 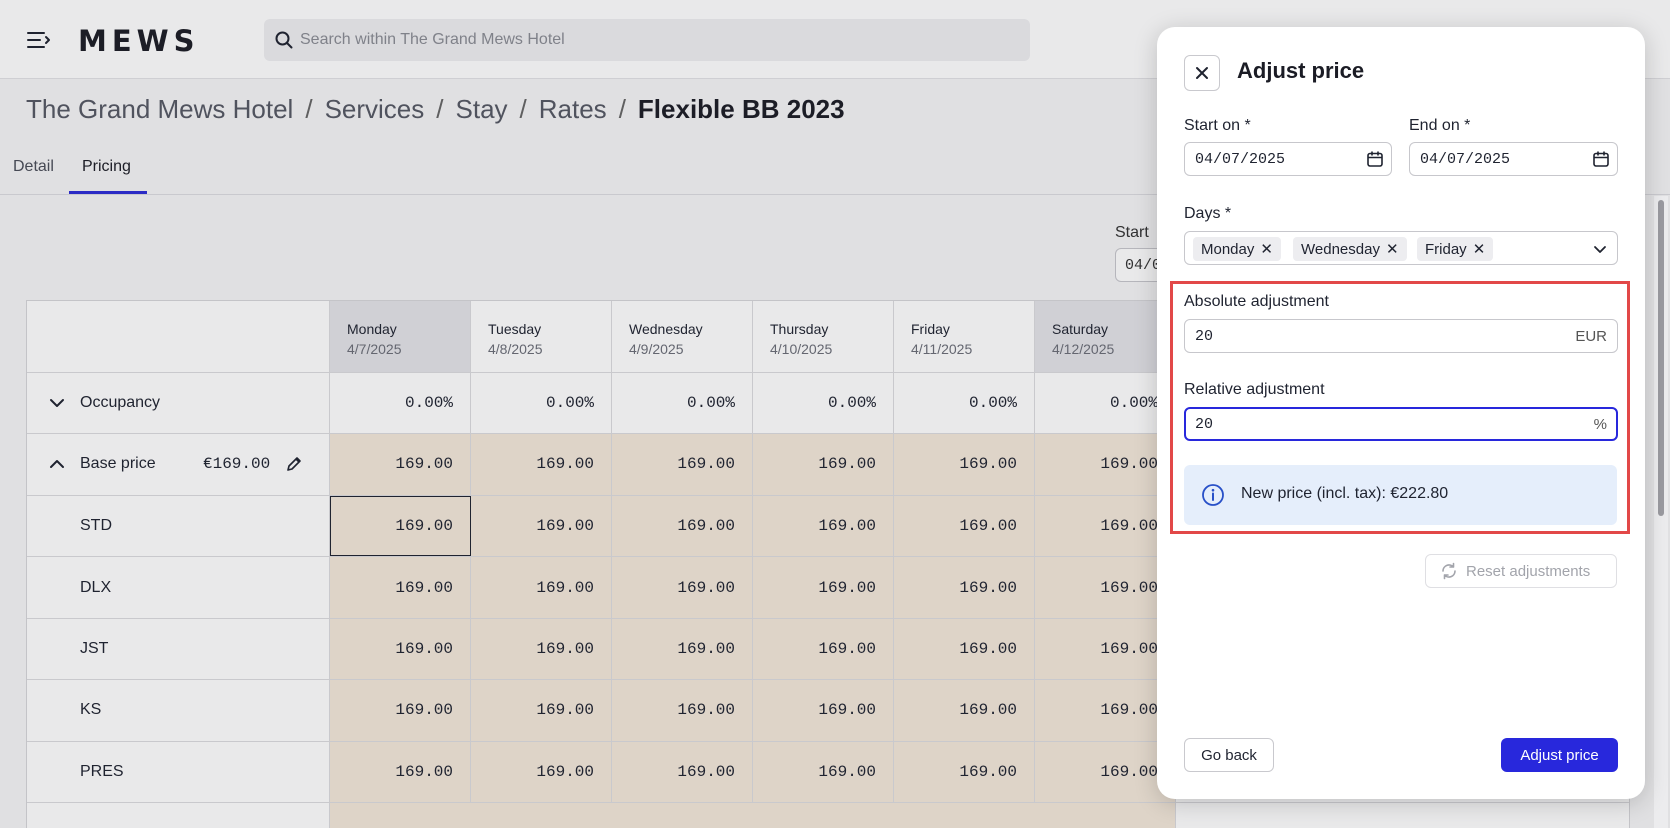 I want to click on start-on-field, so click(x=1288, y=159).